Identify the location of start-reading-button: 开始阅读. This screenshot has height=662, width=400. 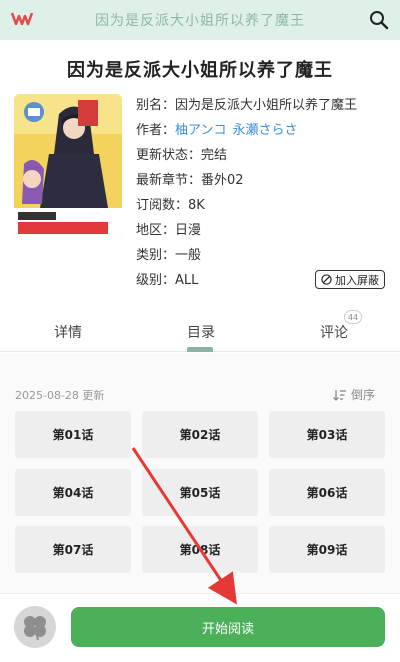
(228, 627).